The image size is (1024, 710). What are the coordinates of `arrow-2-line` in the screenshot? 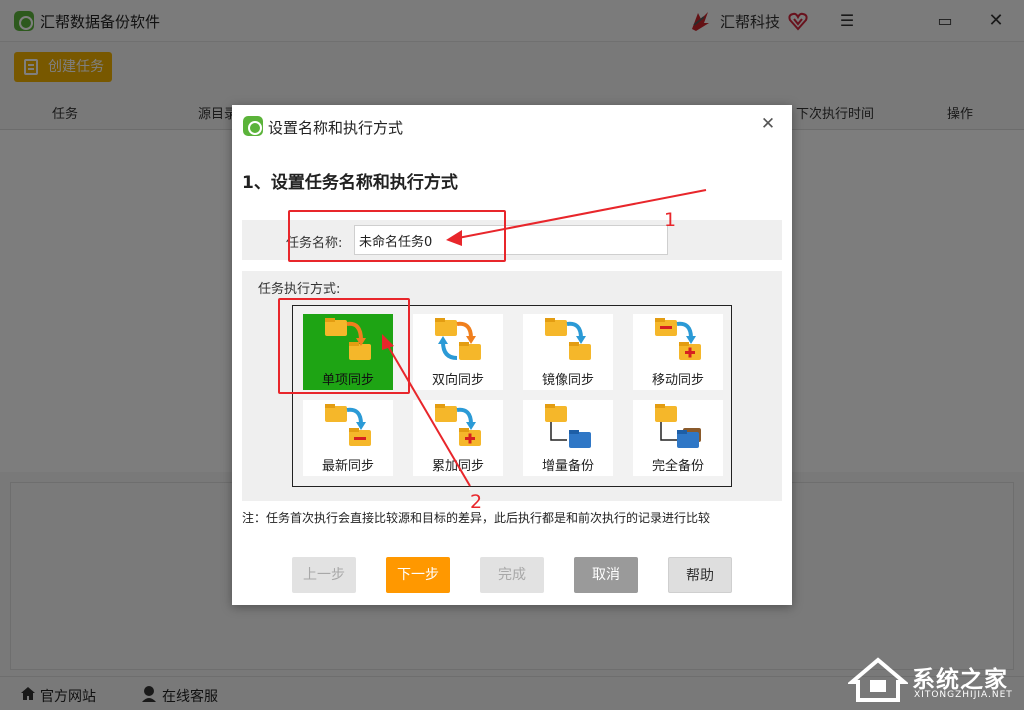 It's located at (429, 416).